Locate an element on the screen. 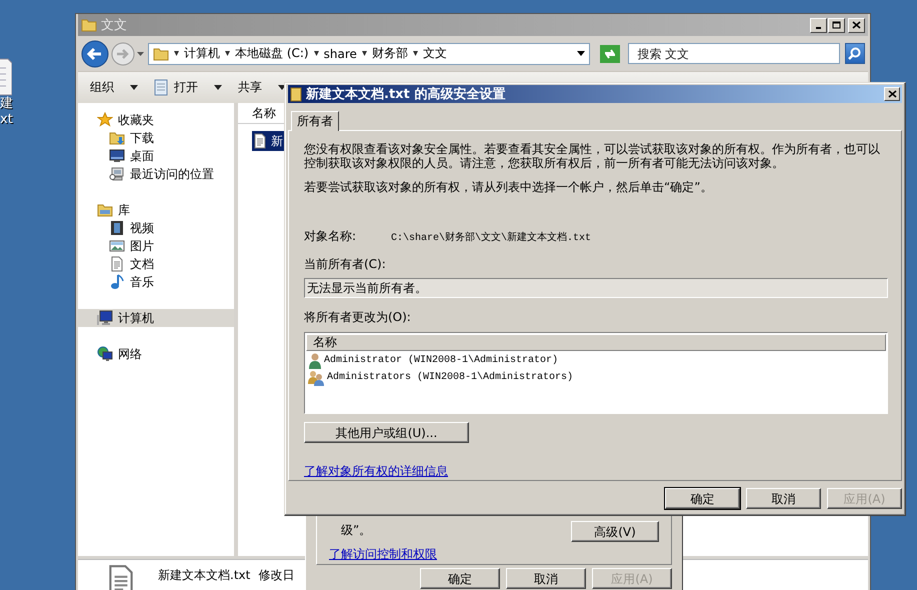  music-note-icon is located at coordinates (117, 282).